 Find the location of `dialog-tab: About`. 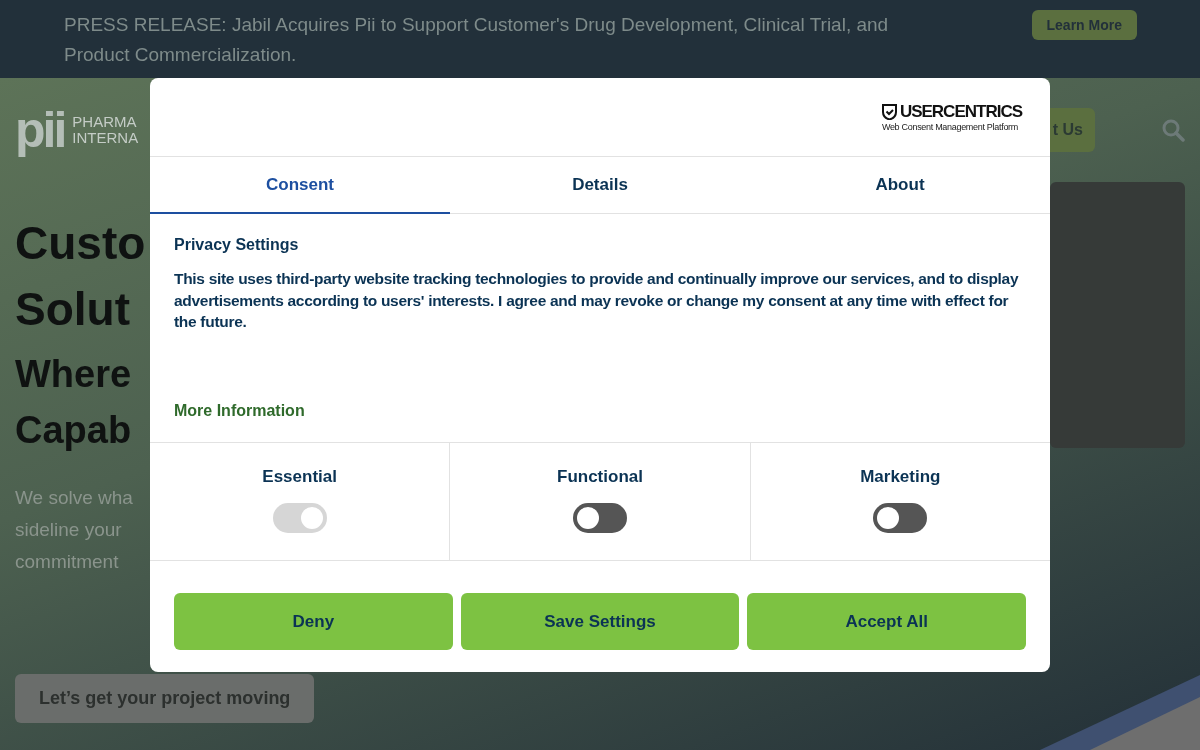

dialog-tab: About is located at coordinates (900, 185).